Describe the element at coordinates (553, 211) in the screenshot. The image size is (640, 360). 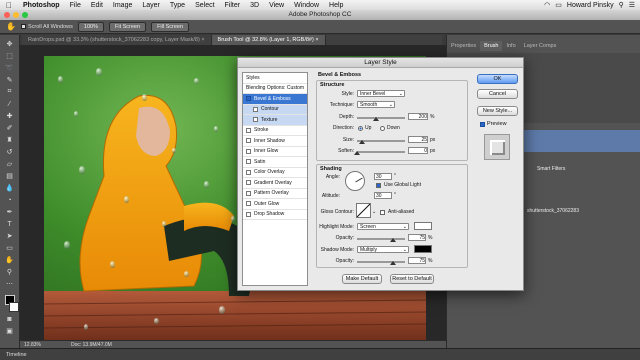
I see `layer-name: shutterstock_37062283` at that location.